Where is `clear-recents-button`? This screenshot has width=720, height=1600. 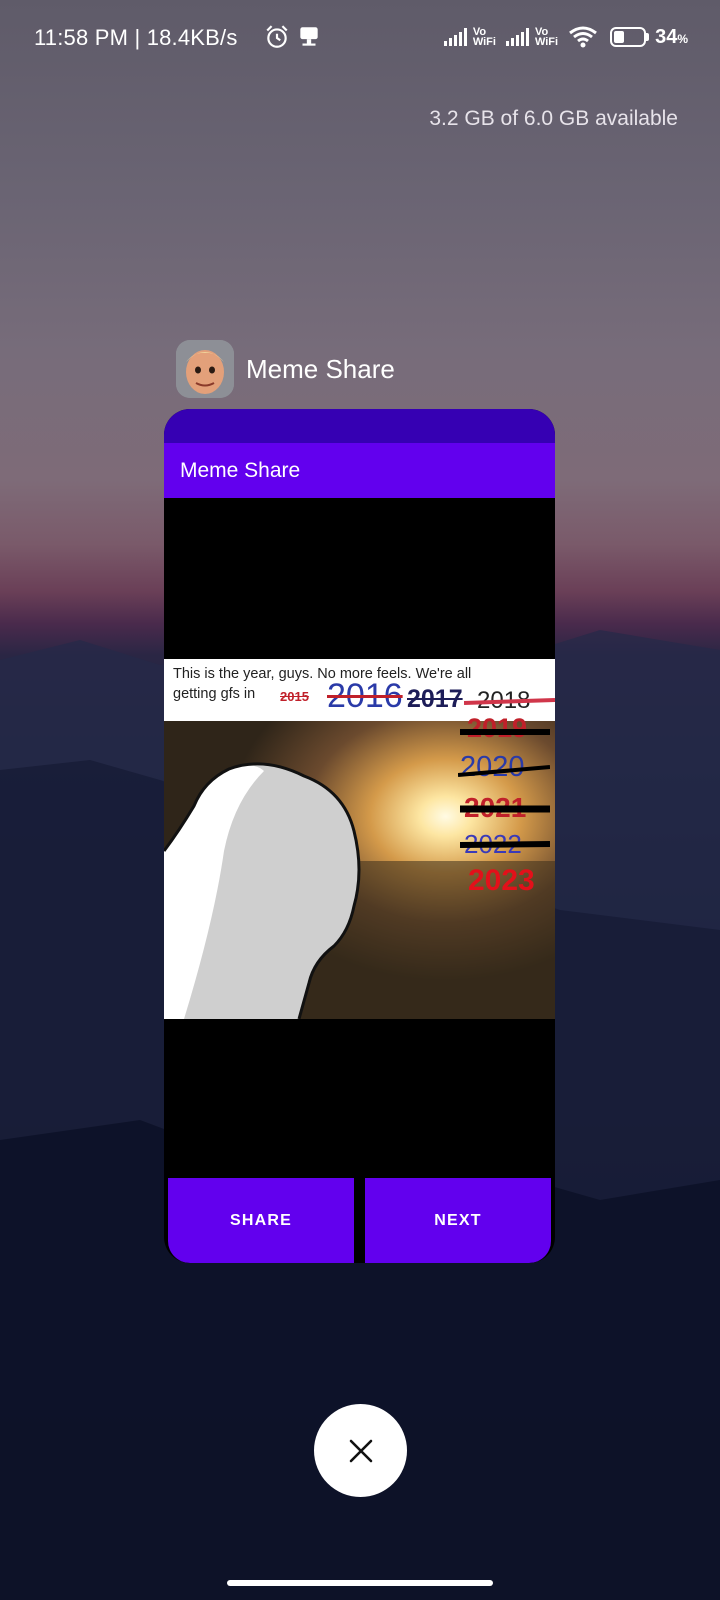 clear-recents-button is located at coordinates (360, 1450).